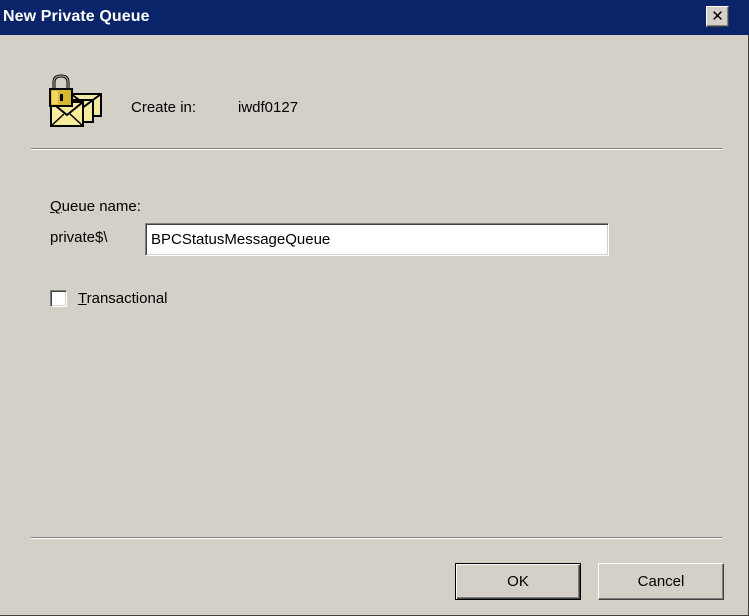 The width and height of the screenshot is (749, 616). Describe the element at coordinates (374, 17) in the screenshot. I see `title-bar: New Private Queue ✕` at that location.